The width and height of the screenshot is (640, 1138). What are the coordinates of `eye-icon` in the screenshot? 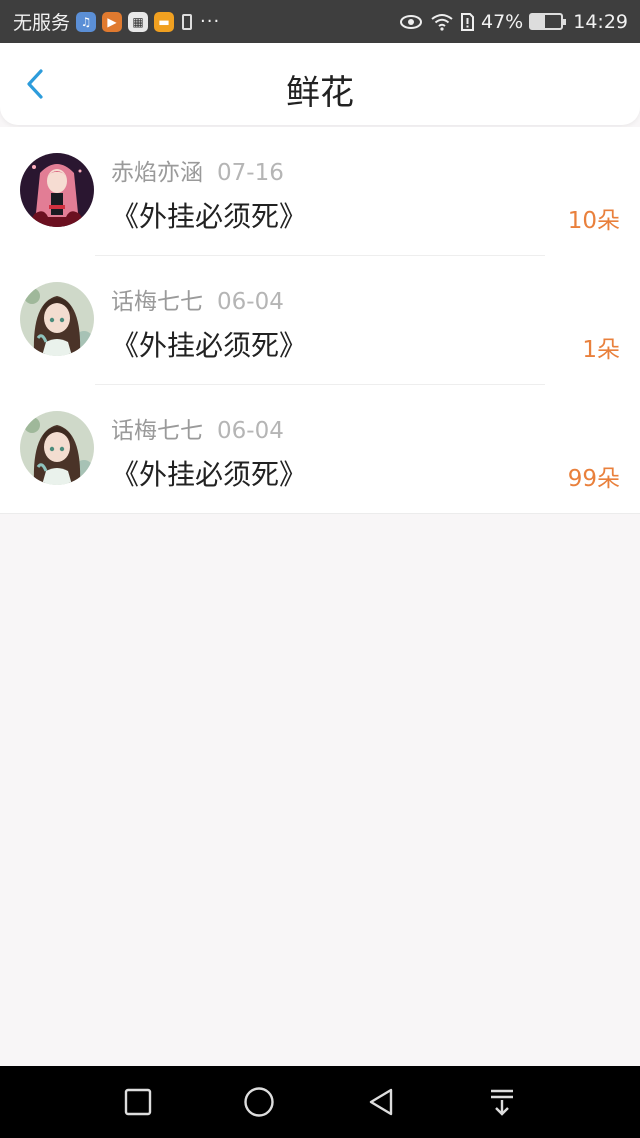 It's located at (411, 22).